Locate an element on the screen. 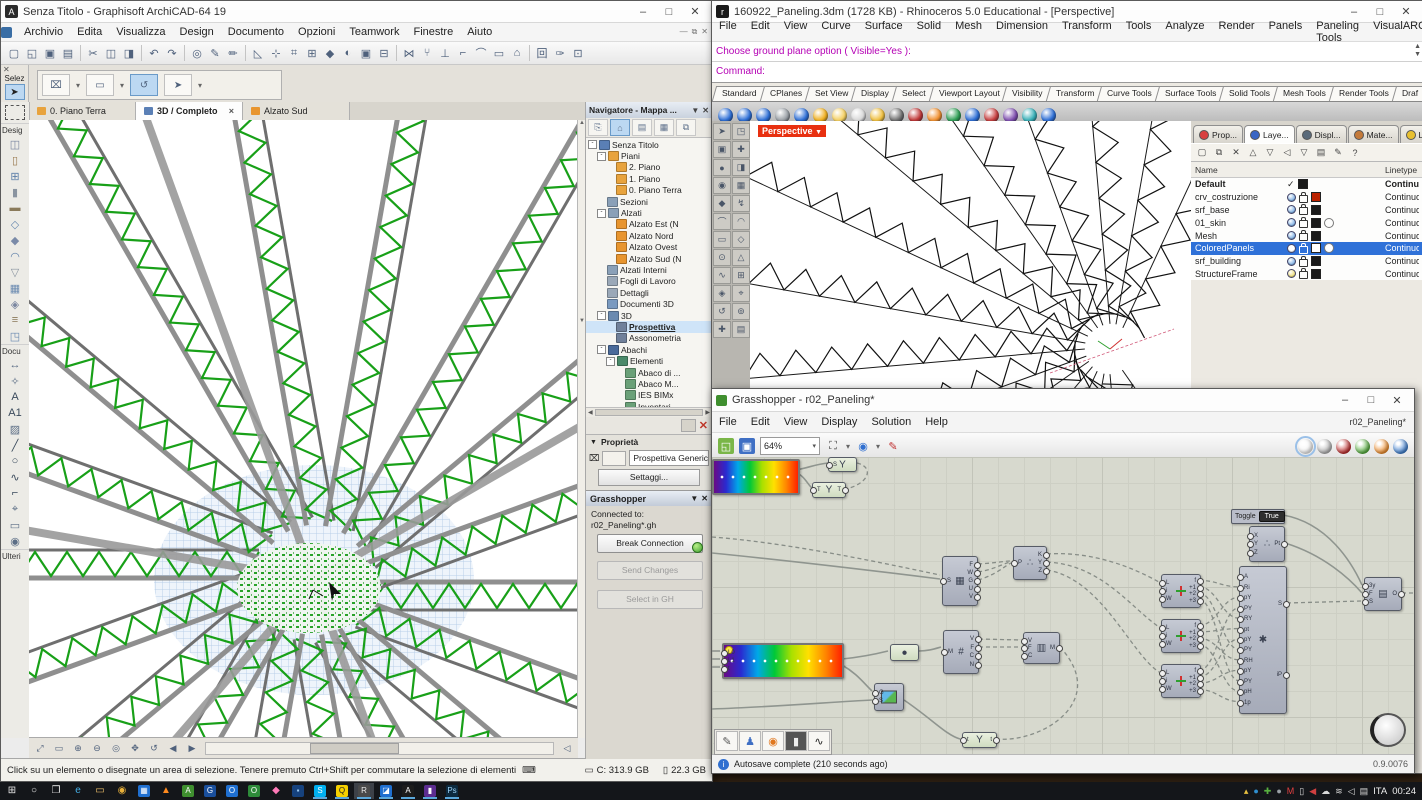 Image resolution: width=1422 pixels, height=800 pixels. rhino-side-tool-8: ◆ is located at coordinates (722, 203).